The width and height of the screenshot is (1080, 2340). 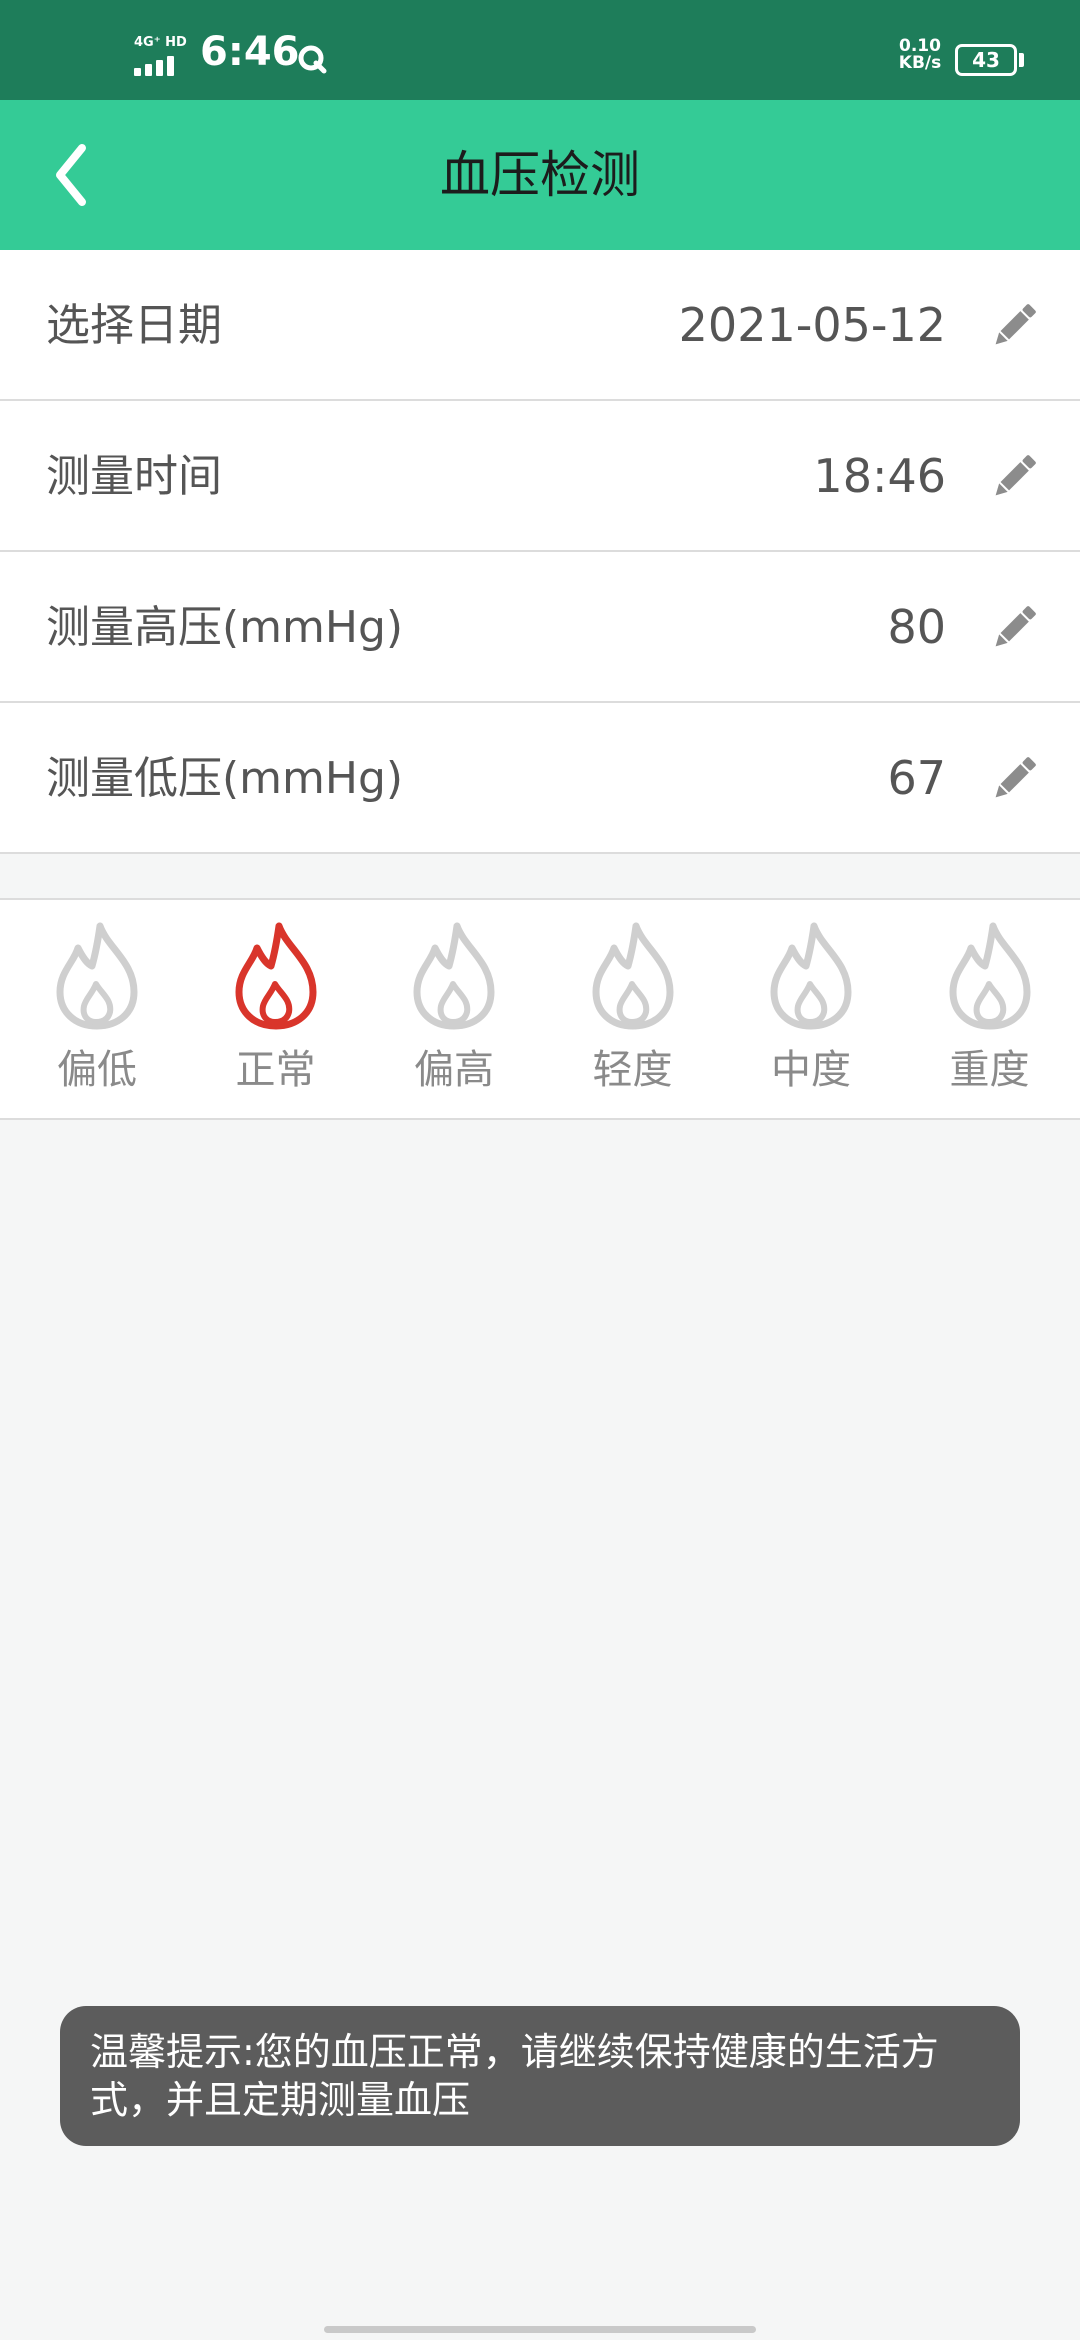 I want to click on row-value: 67, so click(x=916, y=778).